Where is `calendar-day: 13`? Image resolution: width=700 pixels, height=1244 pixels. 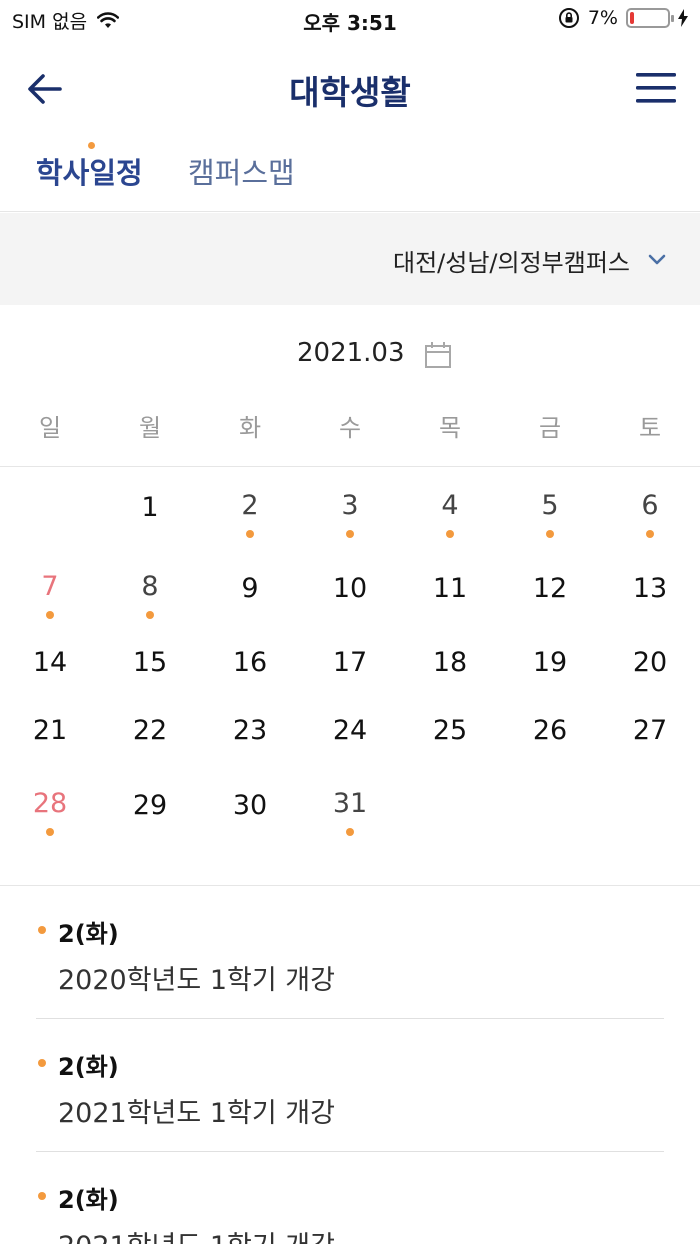 calendar-day: 13 is located at coordinates (650, 588).